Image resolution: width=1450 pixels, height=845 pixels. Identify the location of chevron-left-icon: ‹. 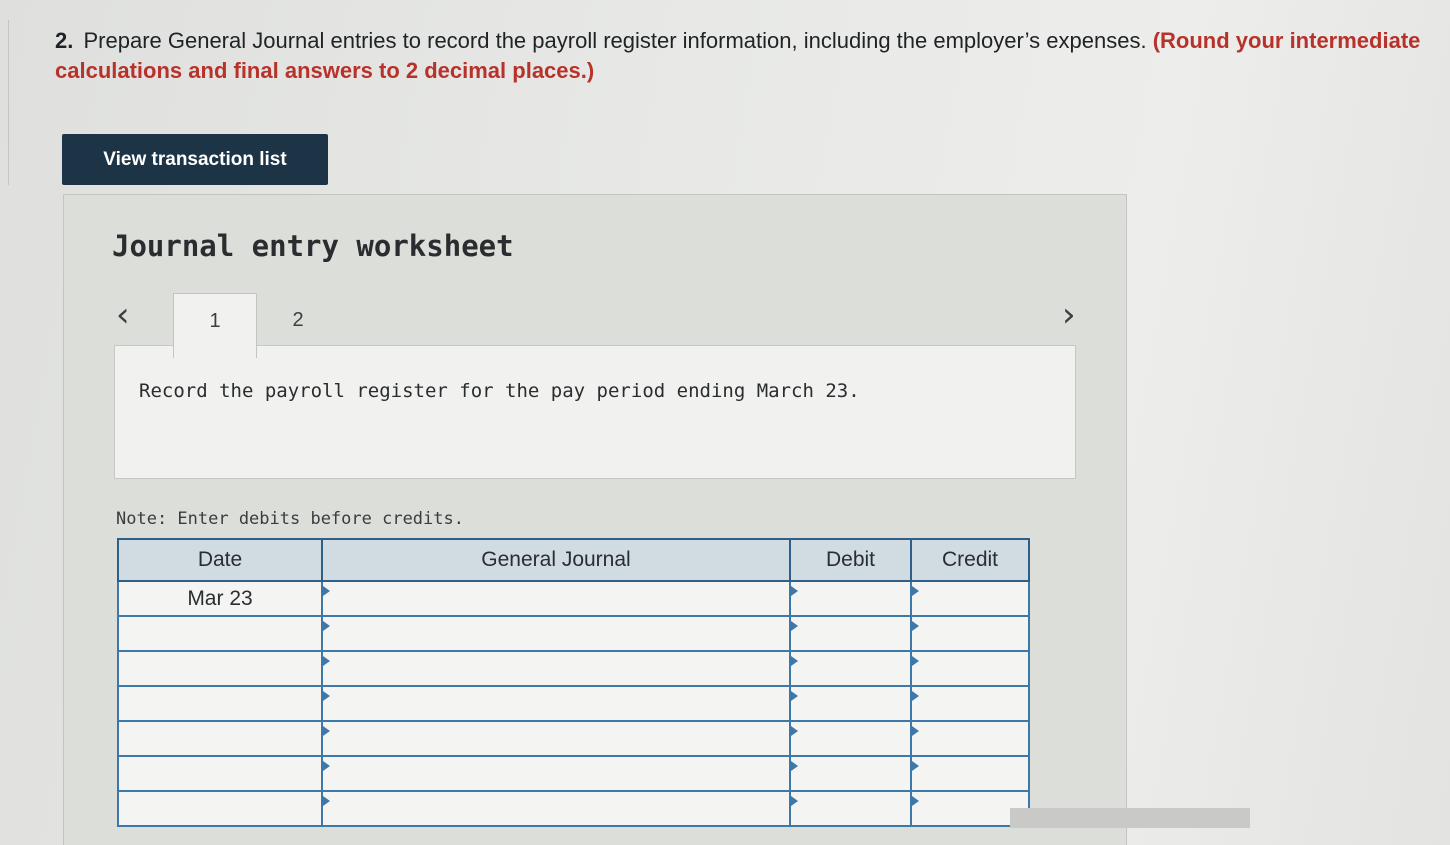
(123, 315).